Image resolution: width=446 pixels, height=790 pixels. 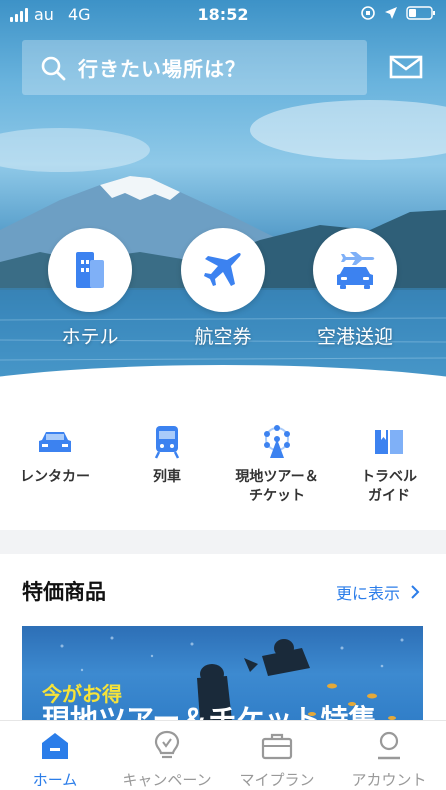 I want to click on rental-car-button: レンタカー, so click(x=55, y=455).